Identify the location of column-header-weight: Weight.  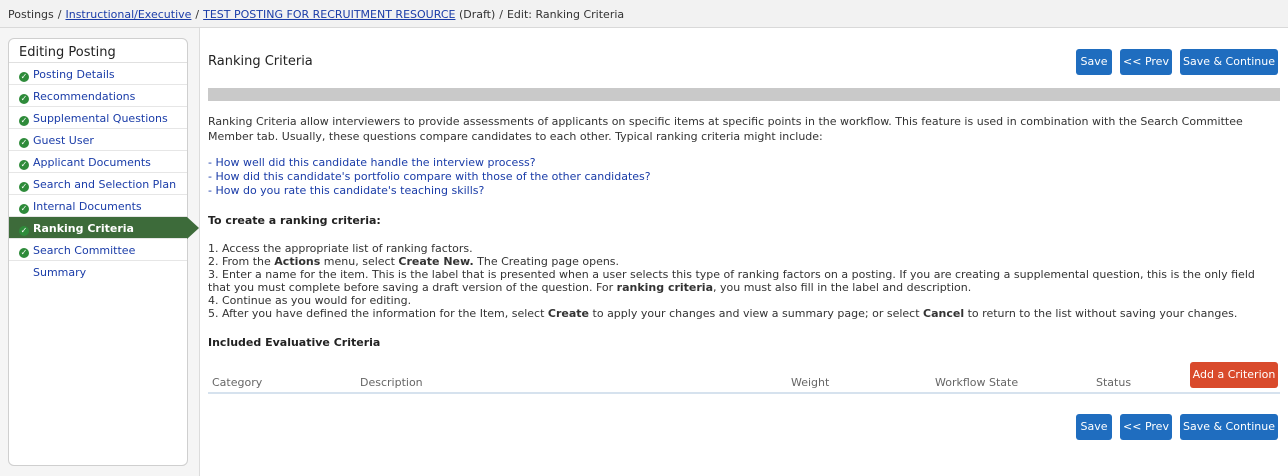
(810, 382).